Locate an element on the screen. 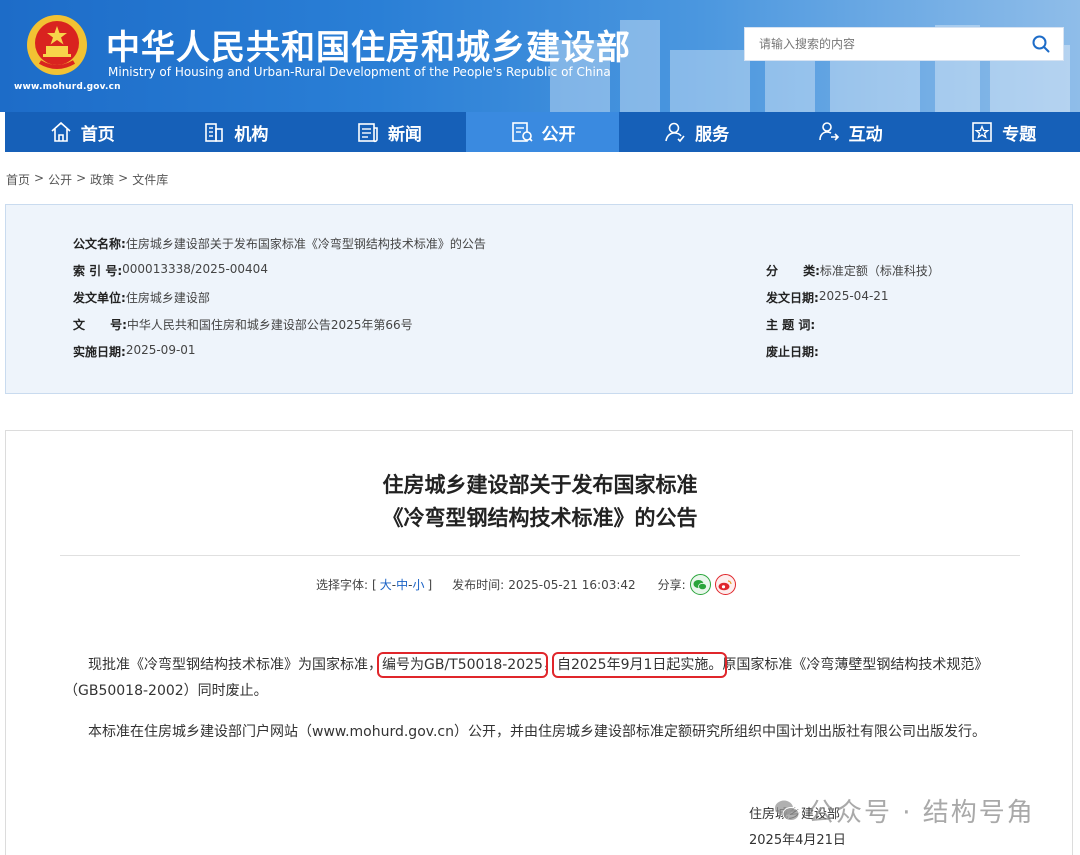  nav-disclosure-label: 公开 is located at coordinates (558, 134).